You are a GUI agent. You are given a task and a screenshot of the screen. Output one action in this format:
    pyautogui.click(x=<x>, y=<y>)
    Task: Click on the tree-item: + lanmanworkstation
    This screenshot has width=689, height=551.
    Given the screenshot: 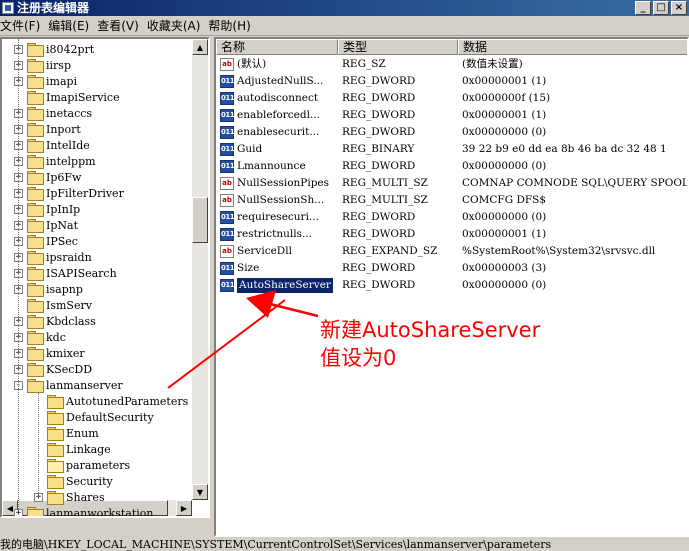 What is the action you would take?
    pyautogui.click(x=83, y=510)
    